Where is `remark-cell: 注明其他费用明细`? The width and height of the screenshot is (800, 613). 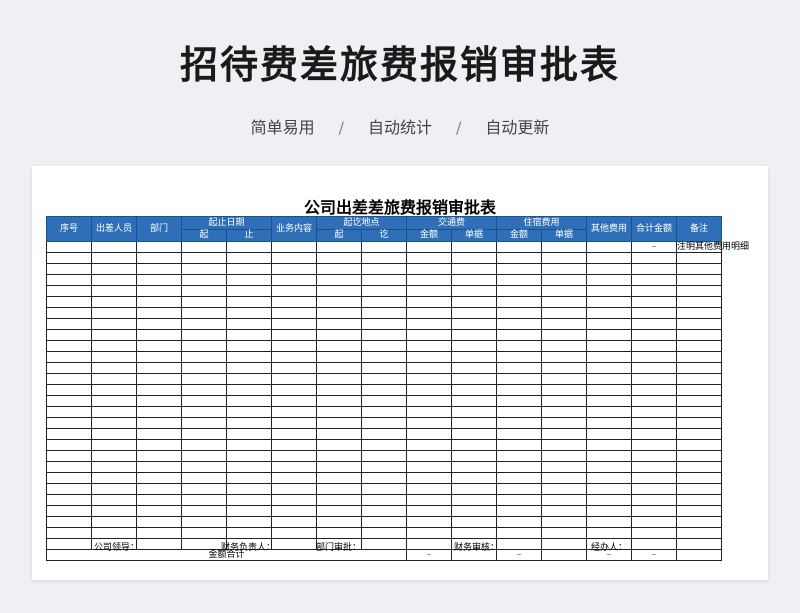 remark-cell: 注明其他费用明细 is located at coordinates (712, 247).